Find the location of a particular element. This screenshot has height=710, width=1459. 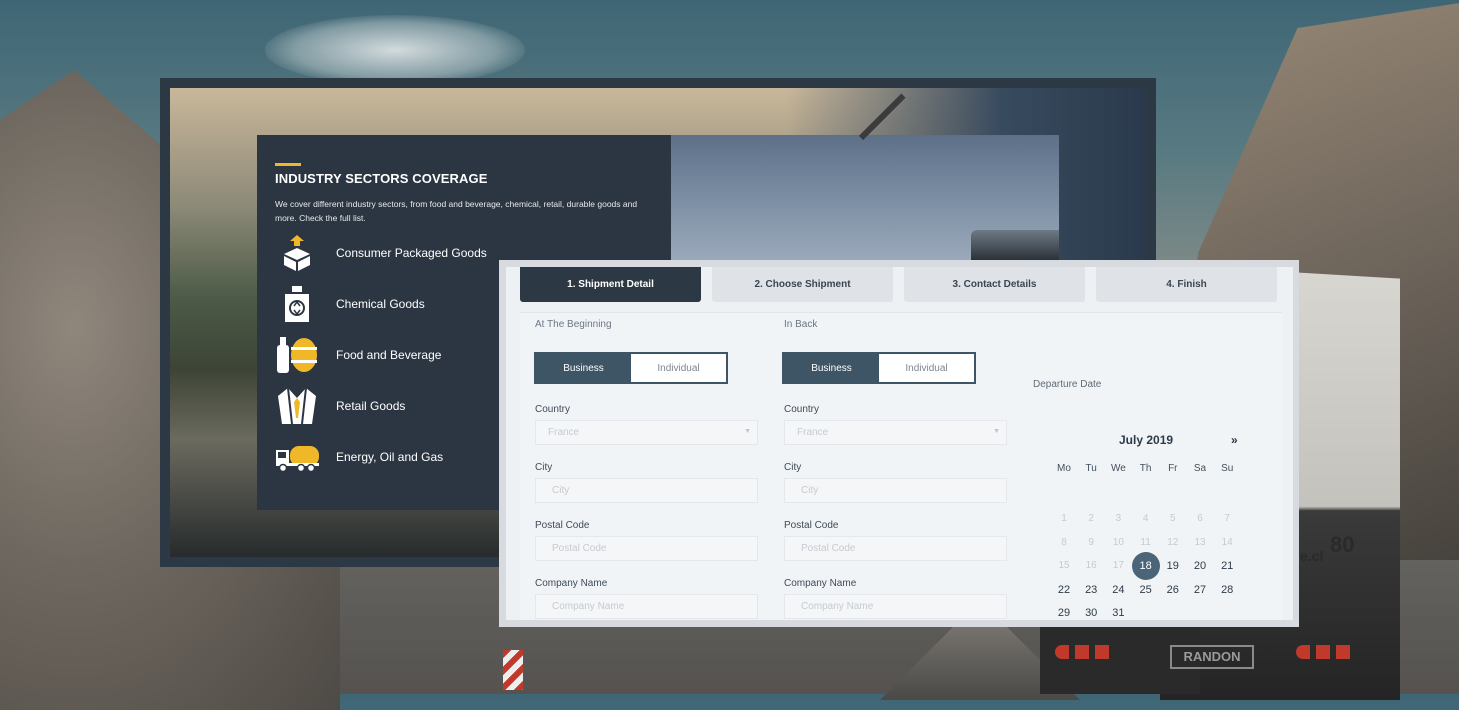

origin-country-select: France ▼ is located at coordinates (646, 432).